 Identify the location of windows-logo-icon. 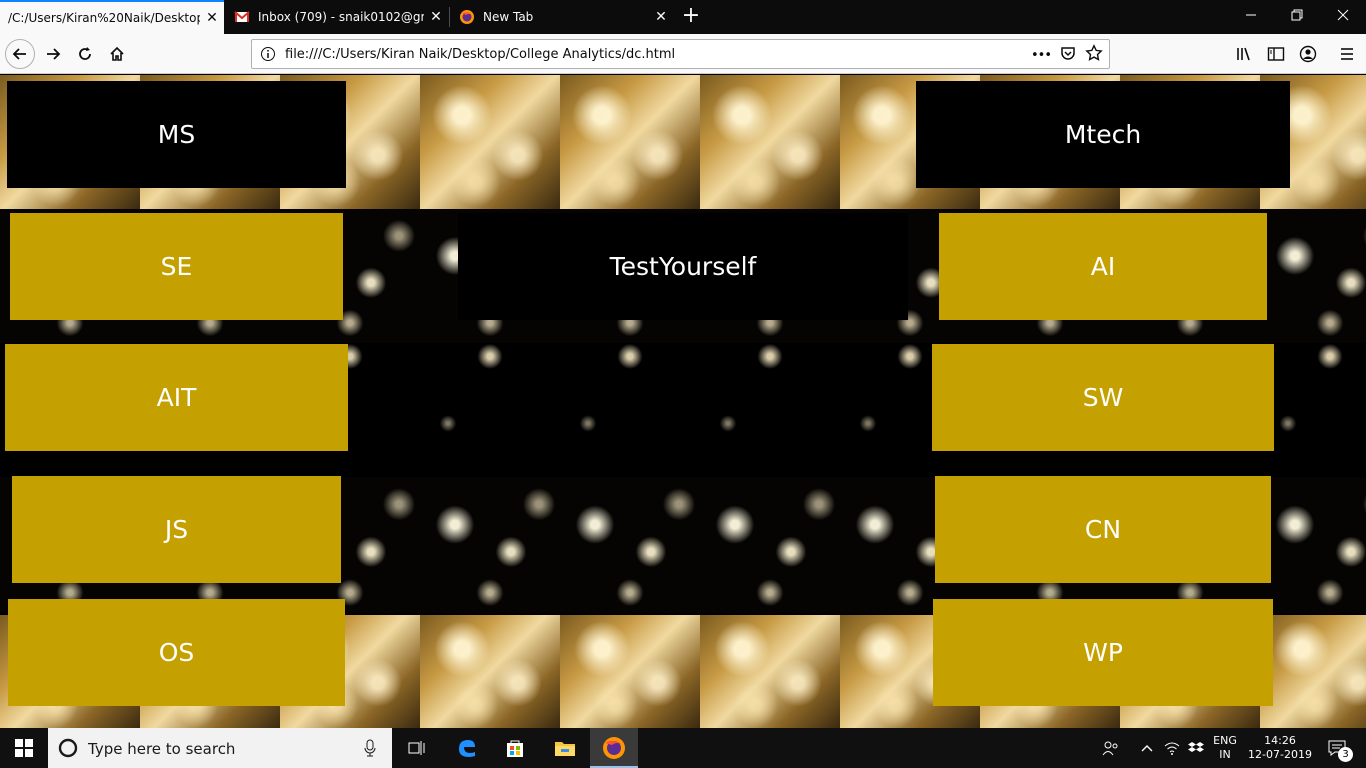
(24, 748).